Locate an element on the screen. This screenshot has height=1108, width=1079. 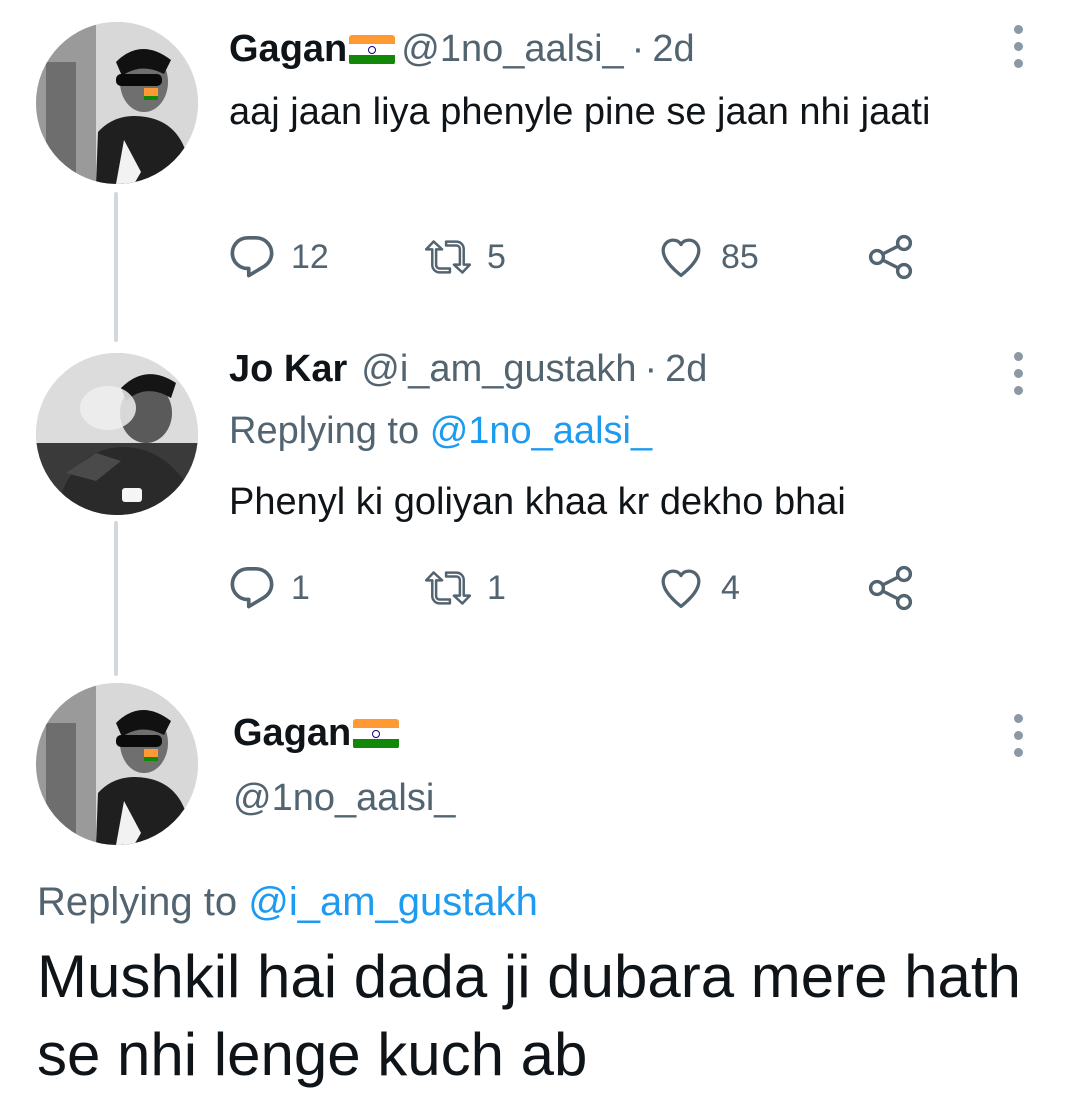
retweet-button: 5 is located at coordinates (465, 257).